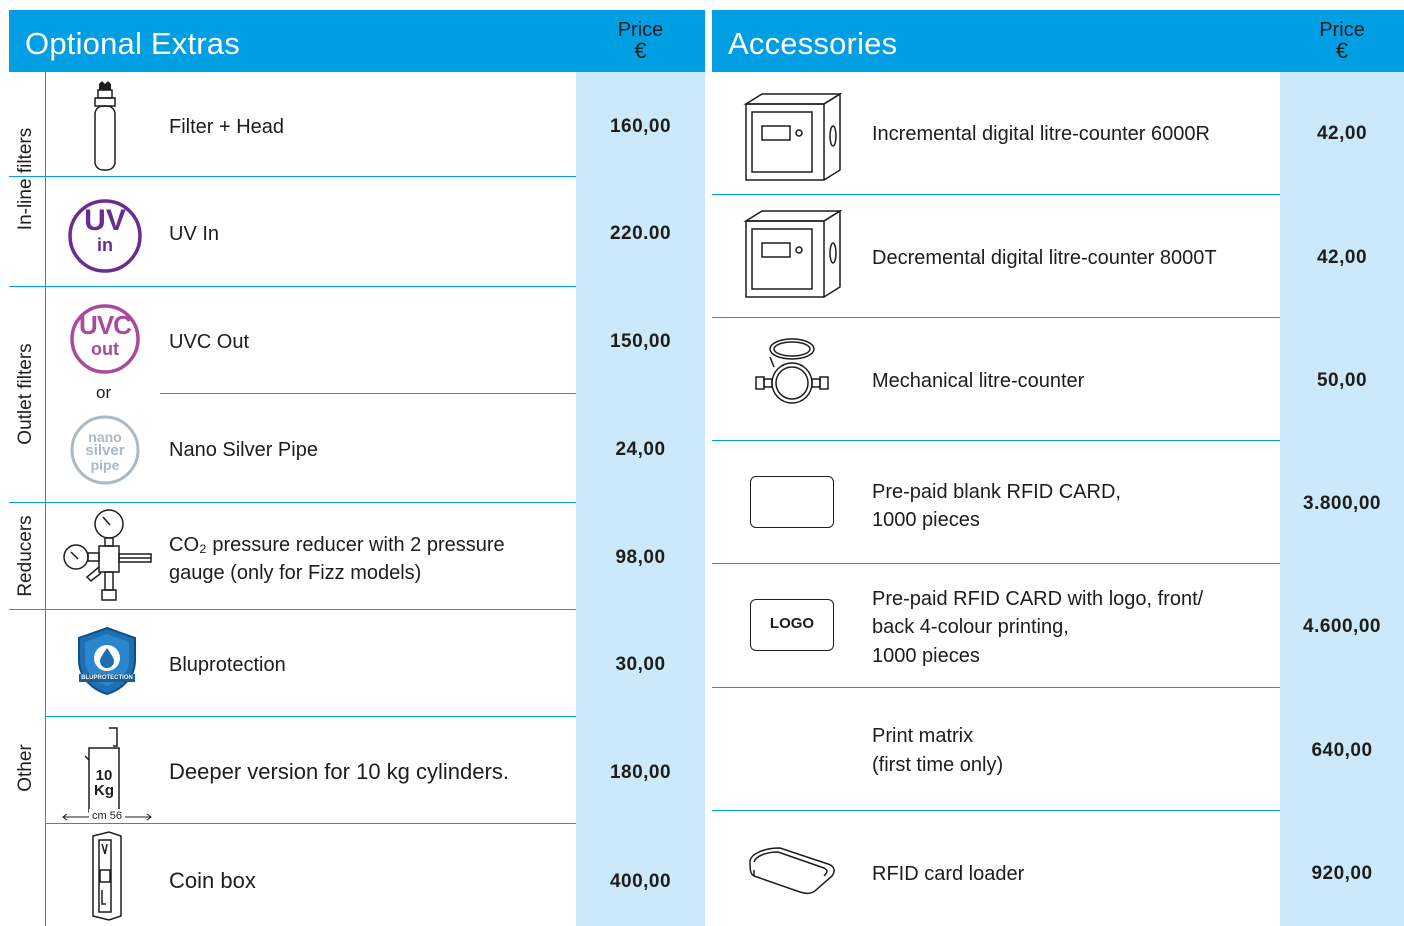 The width and height of the screenshot is (1404, 926). Describe the element at coordinates (640, 233) in the screenshot. I see `item-price: 220.00` at that location.